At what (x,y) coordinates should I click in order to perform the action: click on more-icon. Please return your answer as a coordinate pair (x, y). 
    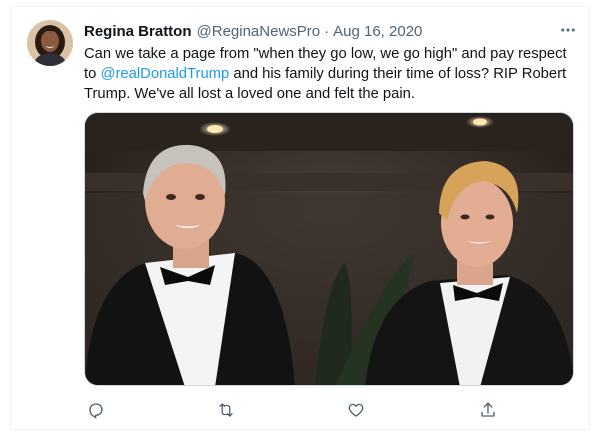
    Looking at the image, I should click on (568, 30).